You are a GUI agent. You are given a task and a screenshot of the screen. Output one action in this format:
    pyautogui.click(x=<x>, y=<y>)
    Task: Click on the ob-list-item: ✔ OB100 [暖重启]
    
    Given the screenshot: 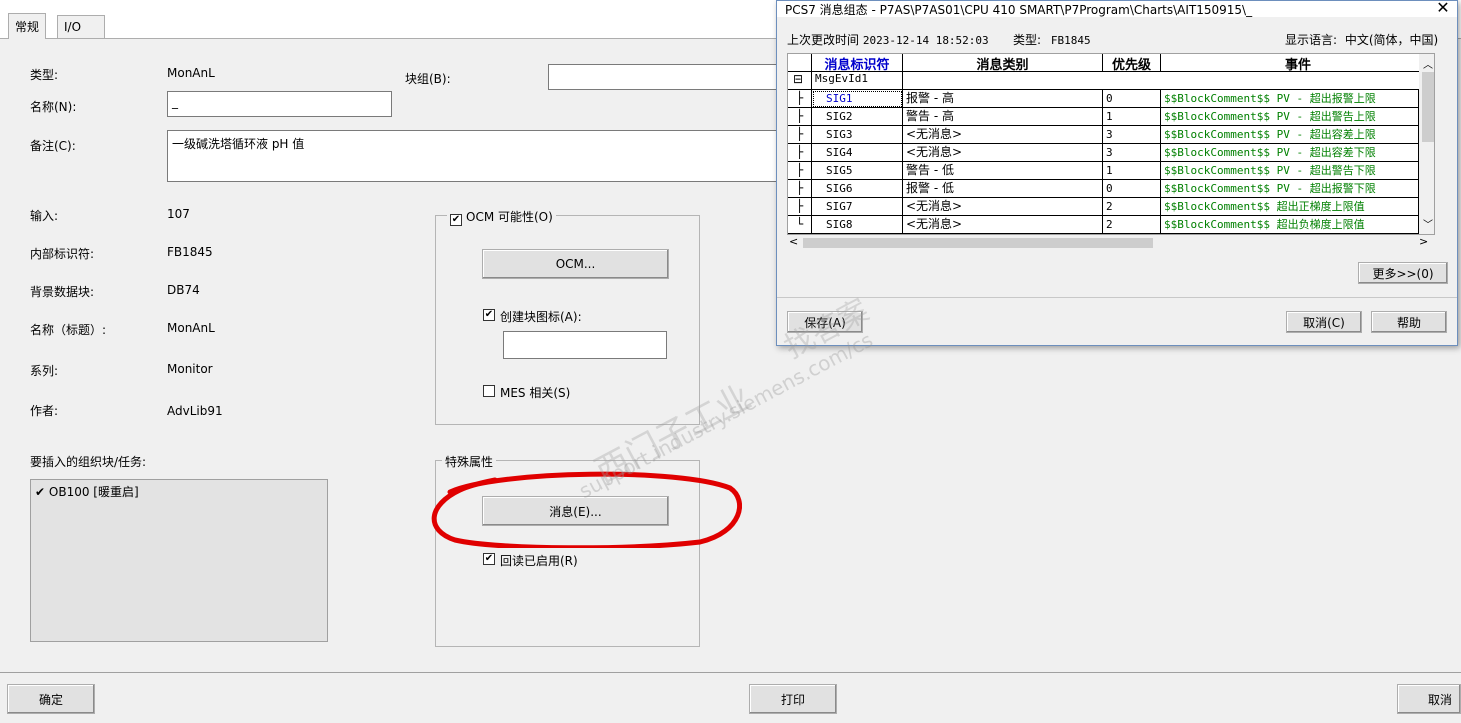 What is the action you would take?
    pyautogui.click(x=87, y=491)
    